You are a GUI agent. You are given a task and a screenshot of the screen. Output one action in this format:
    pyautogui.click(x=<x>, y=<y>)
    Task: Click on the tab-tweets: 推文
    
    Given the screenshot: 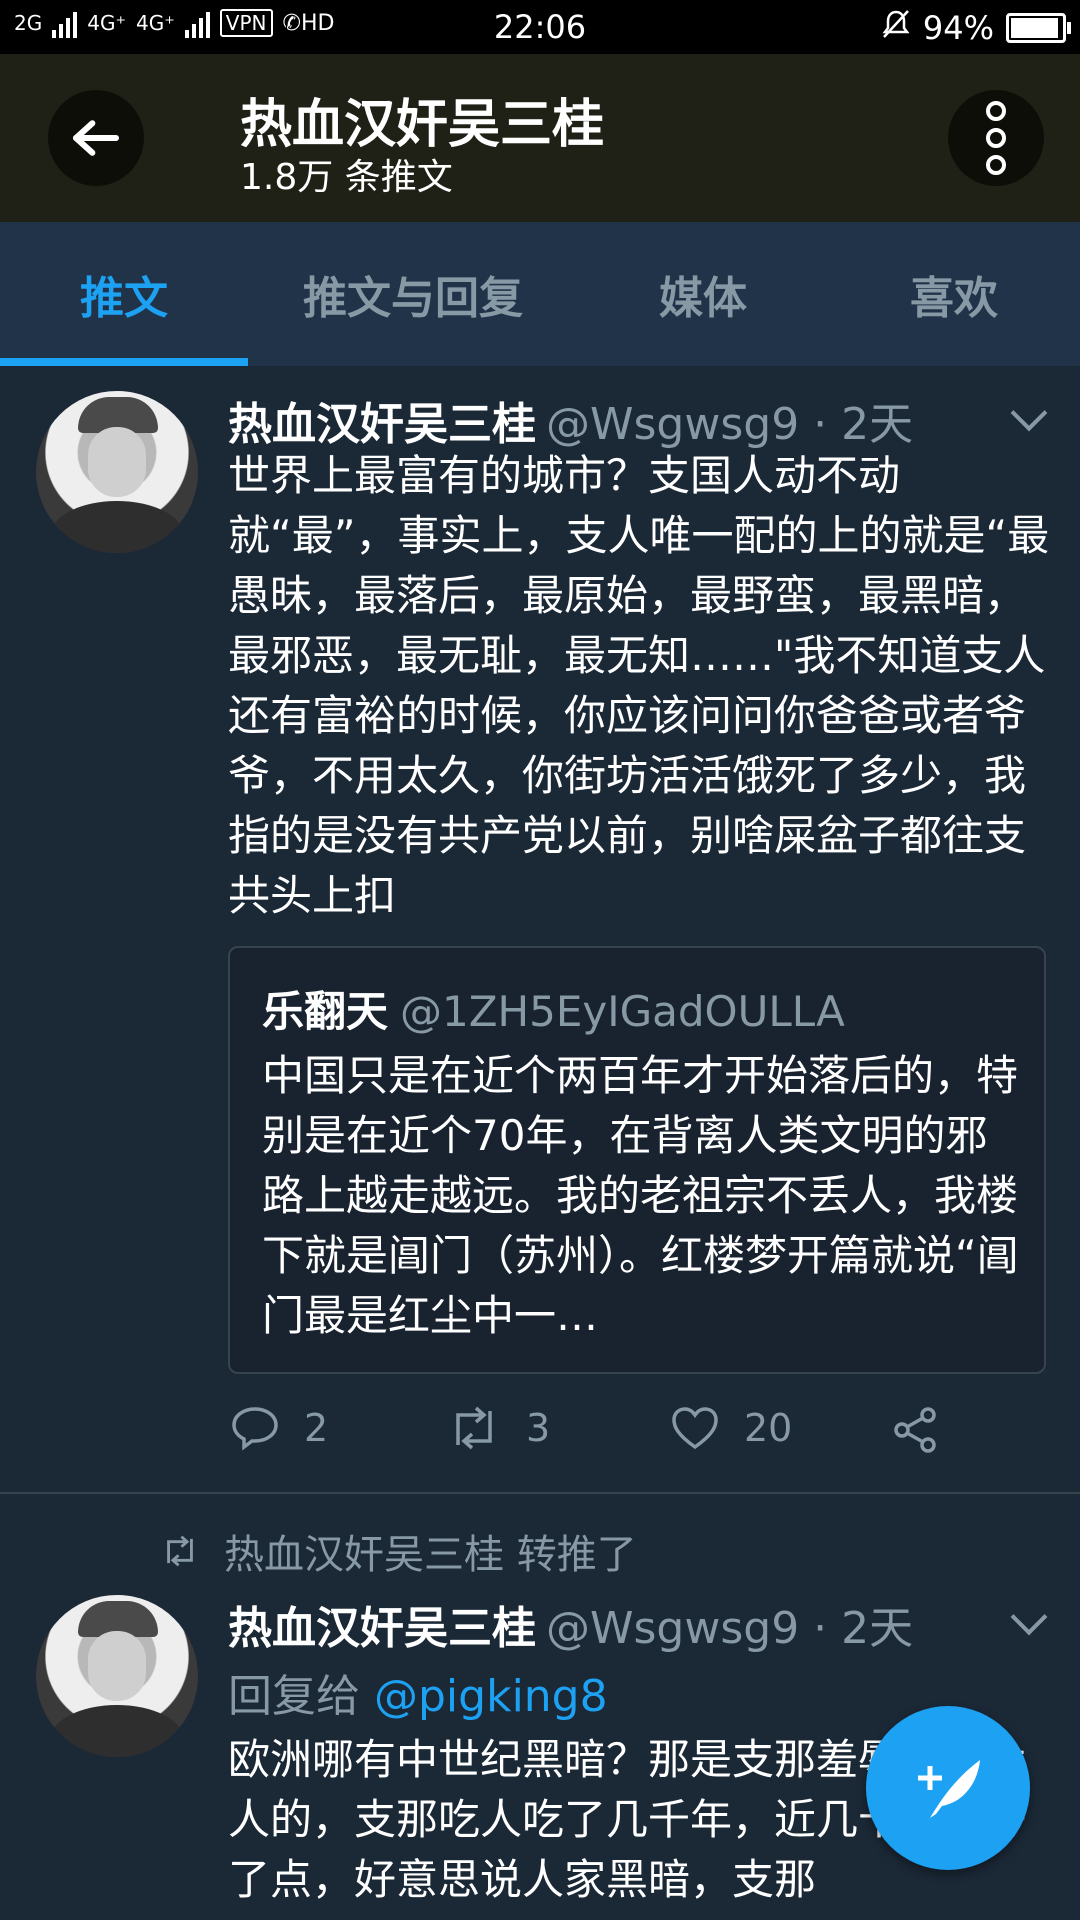 What is the action you would take?
    pyautogui.click(x=124, y=294)
    